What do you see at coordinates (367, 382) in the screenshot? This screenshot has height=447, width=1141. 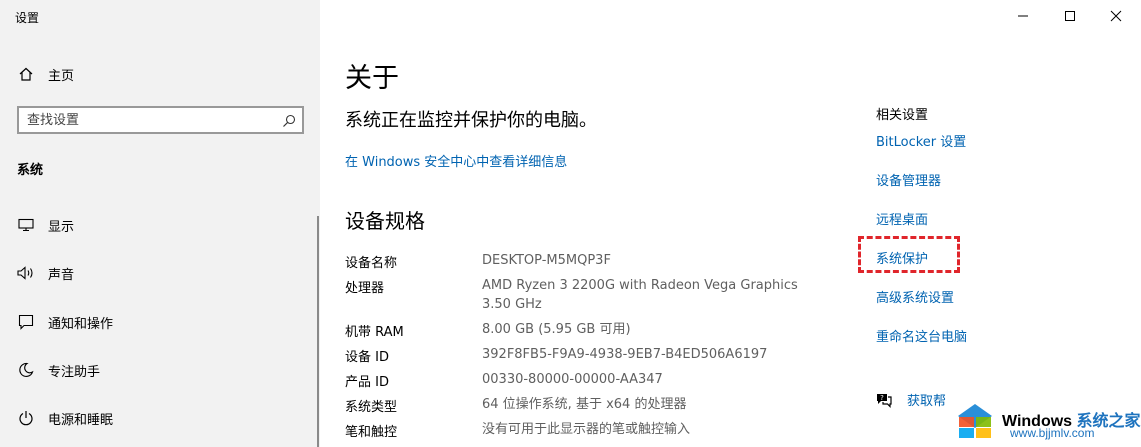 I see `spec-label: 产品 ID` at bounding box center [367, 382].